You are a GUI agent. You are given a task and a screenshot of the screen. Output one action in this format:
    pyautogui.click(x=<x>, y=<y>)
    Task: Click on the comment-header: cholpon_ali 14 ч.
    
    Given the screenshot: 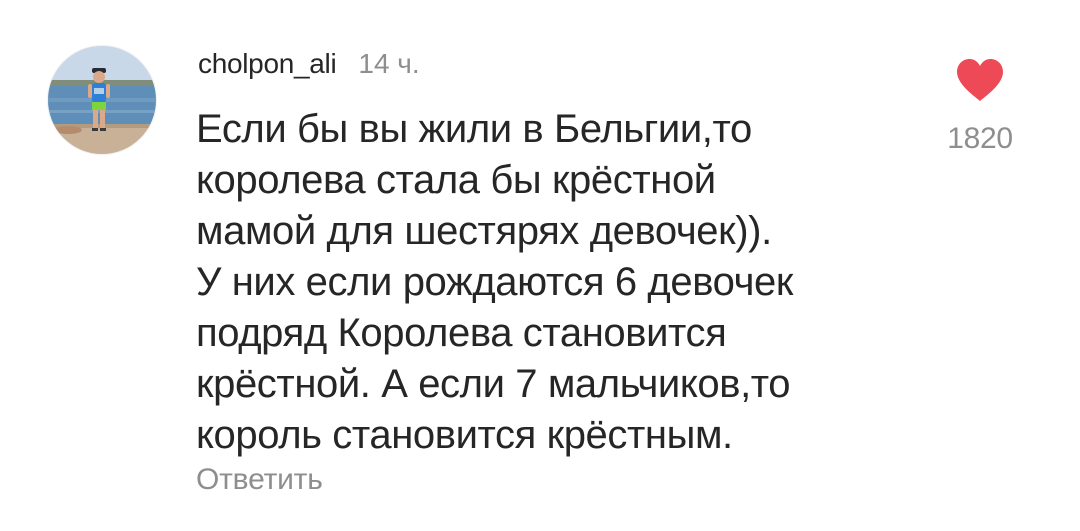 What is the action you would take?
    pyautogui.click(x=309, y=66)
    